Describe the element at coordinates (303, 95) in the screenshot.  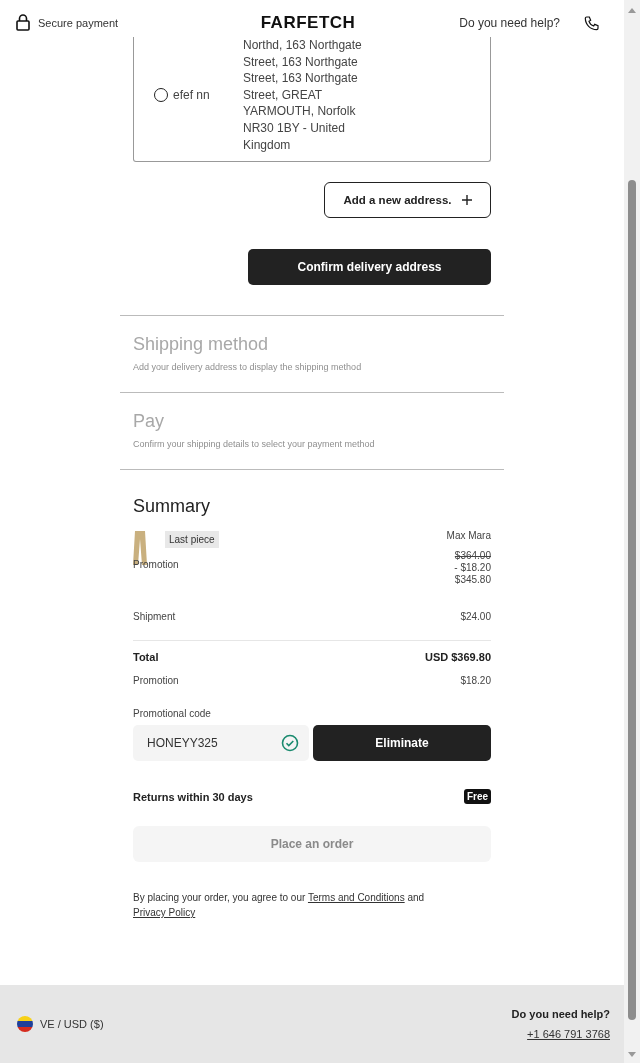
I see `address-text: Northd, 163 Northgate Street, 163 Northgate Street, 163 Northgate Street, GREAT YARMOUTH, Norfolk NR30 1BY - United Kingdom` at that location.